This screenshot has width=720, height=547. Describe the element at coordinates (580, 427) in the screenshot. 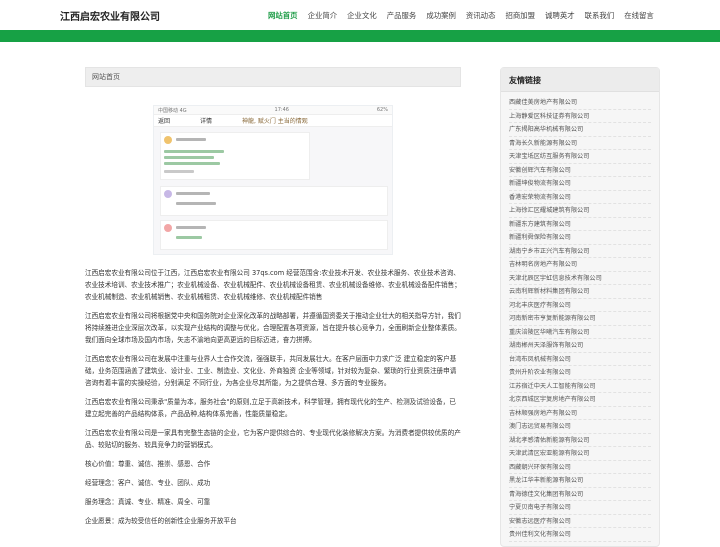

I see `friend-link-item: 澳门志远贸易有限公司` at that location.